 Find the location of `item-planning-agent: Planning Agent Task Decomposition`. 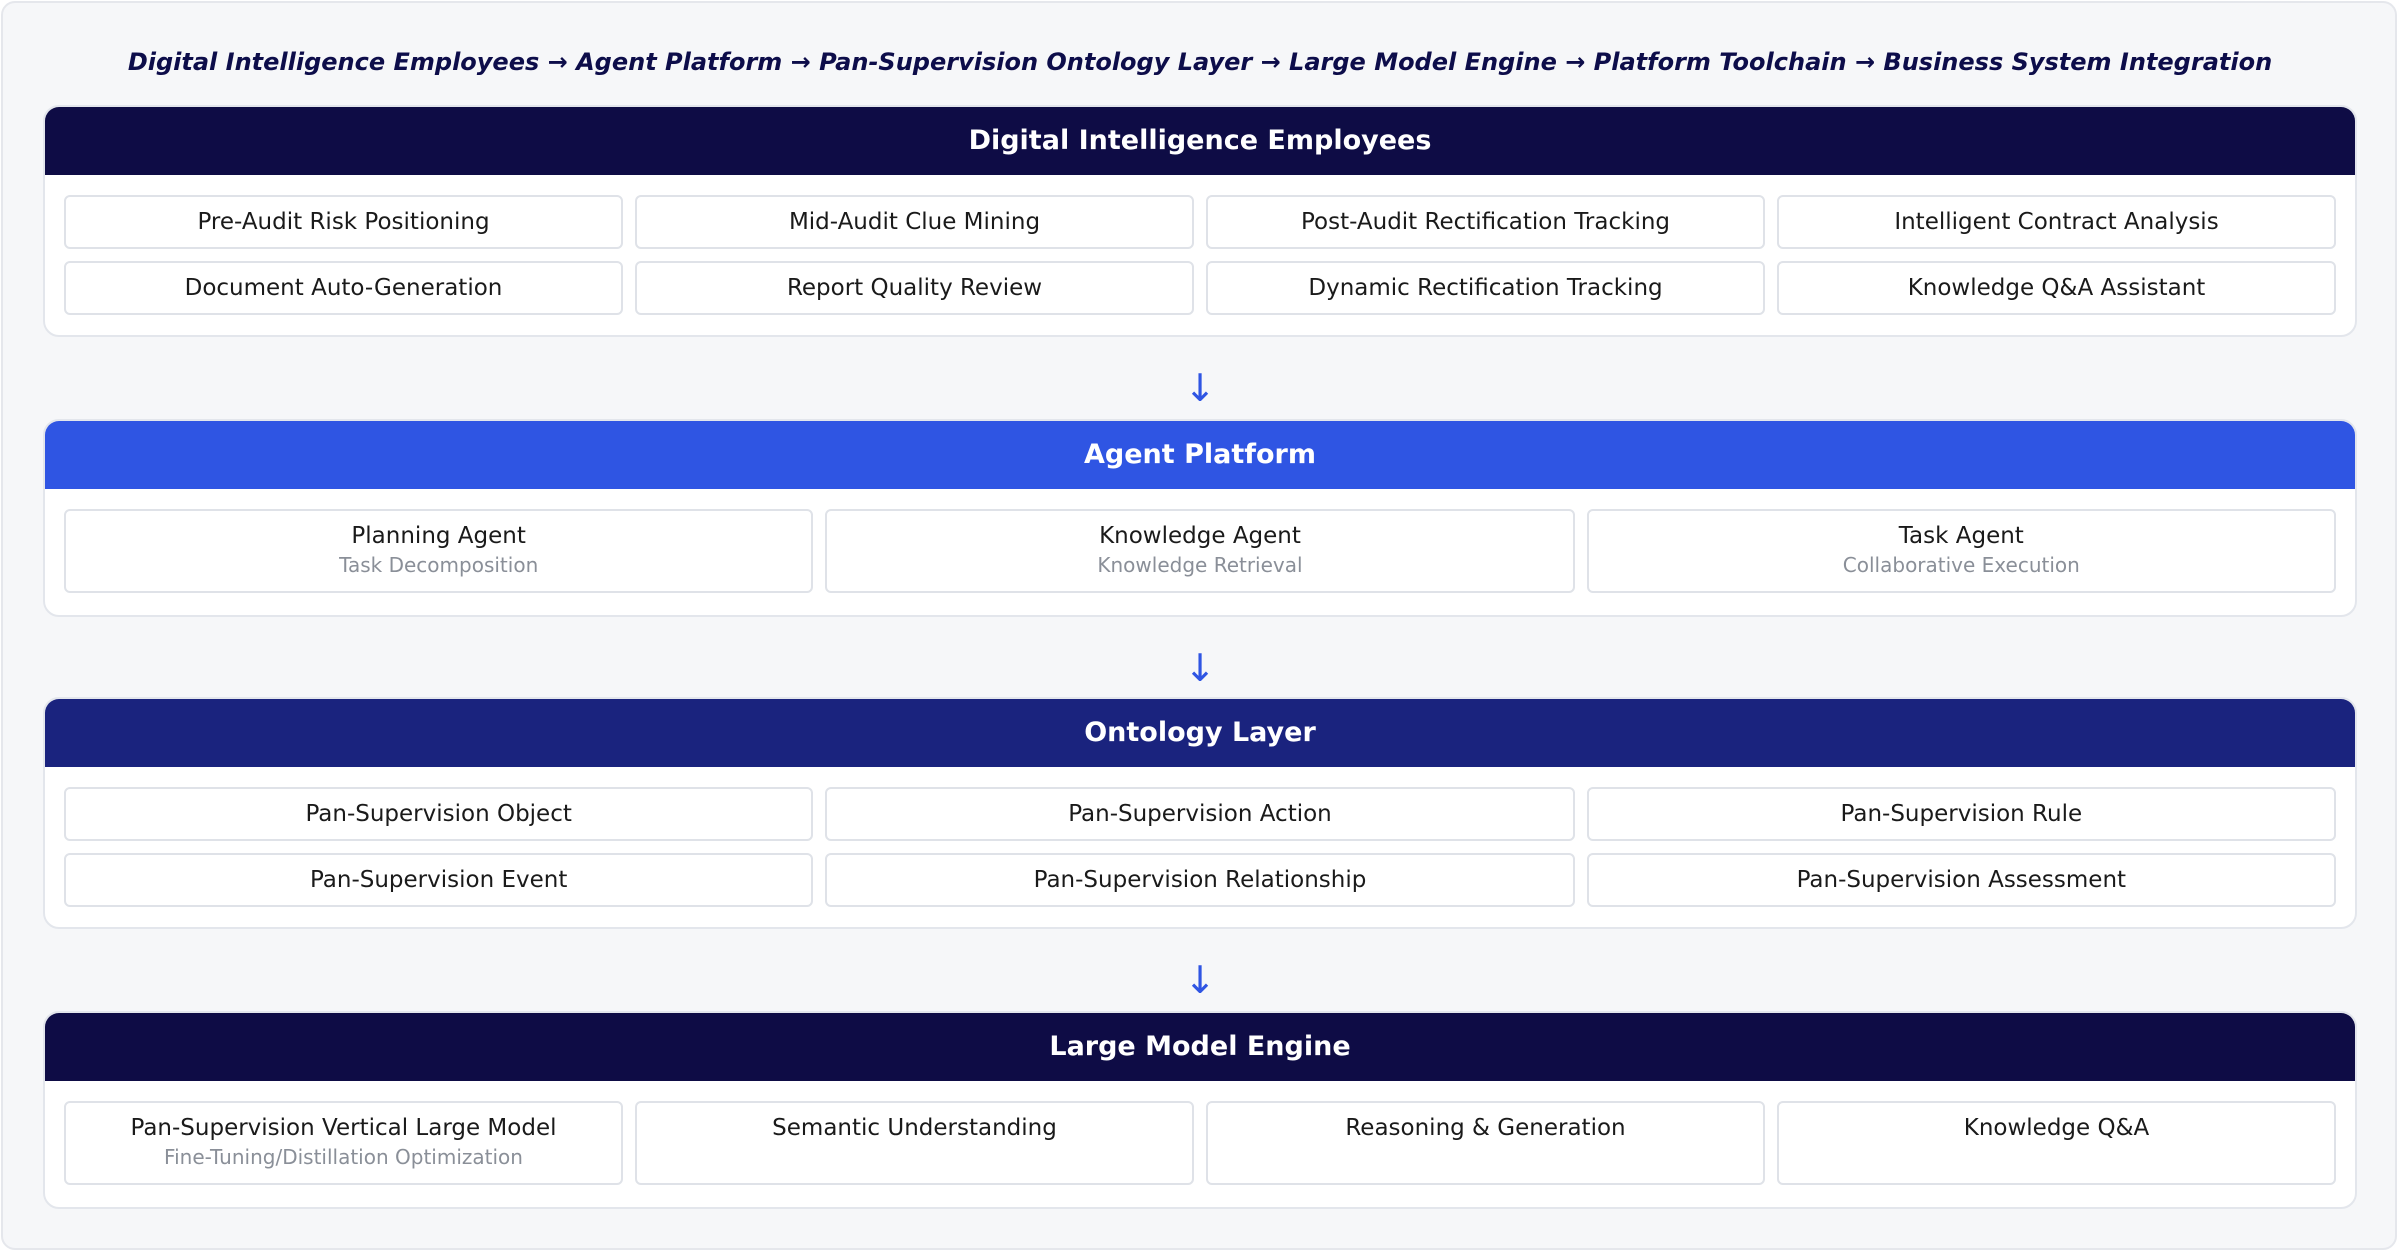

item-planning-agent: Planning Agent Task Decomposition is located at coordinates (439, 551).